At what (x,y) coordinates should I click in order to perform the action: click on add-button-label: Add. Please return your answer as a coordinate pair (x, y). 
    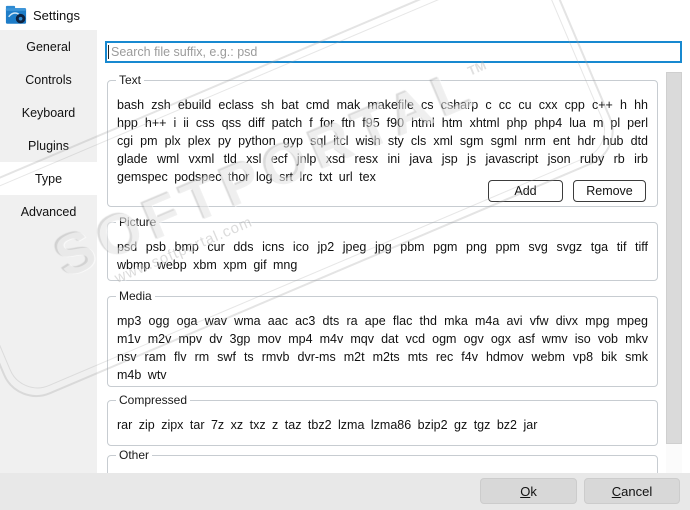
    Looking at the image, I should click on (525, 191).